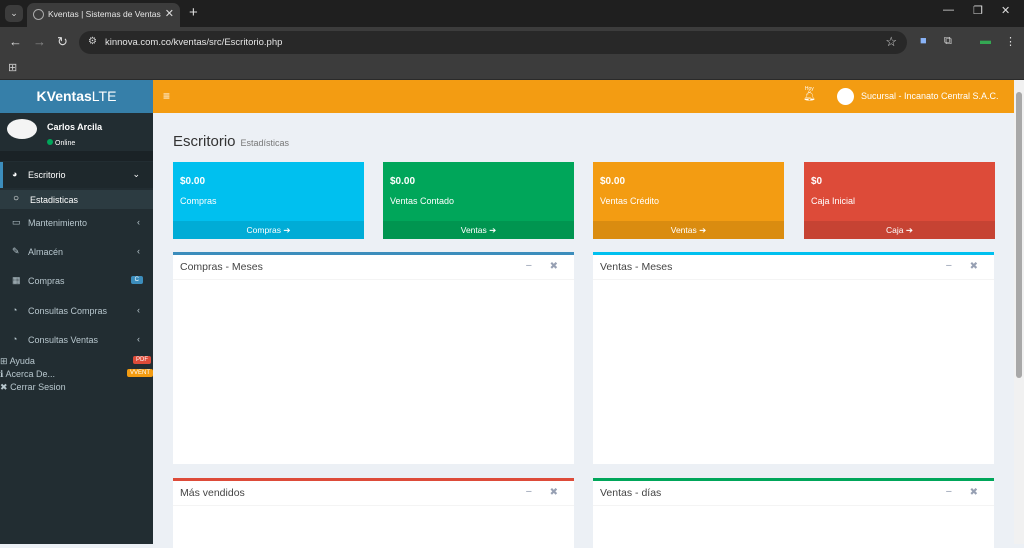  Describe the element at coordinates (139, 373) in the screenshot. I see `vvent-badge: VVENT` at that location.